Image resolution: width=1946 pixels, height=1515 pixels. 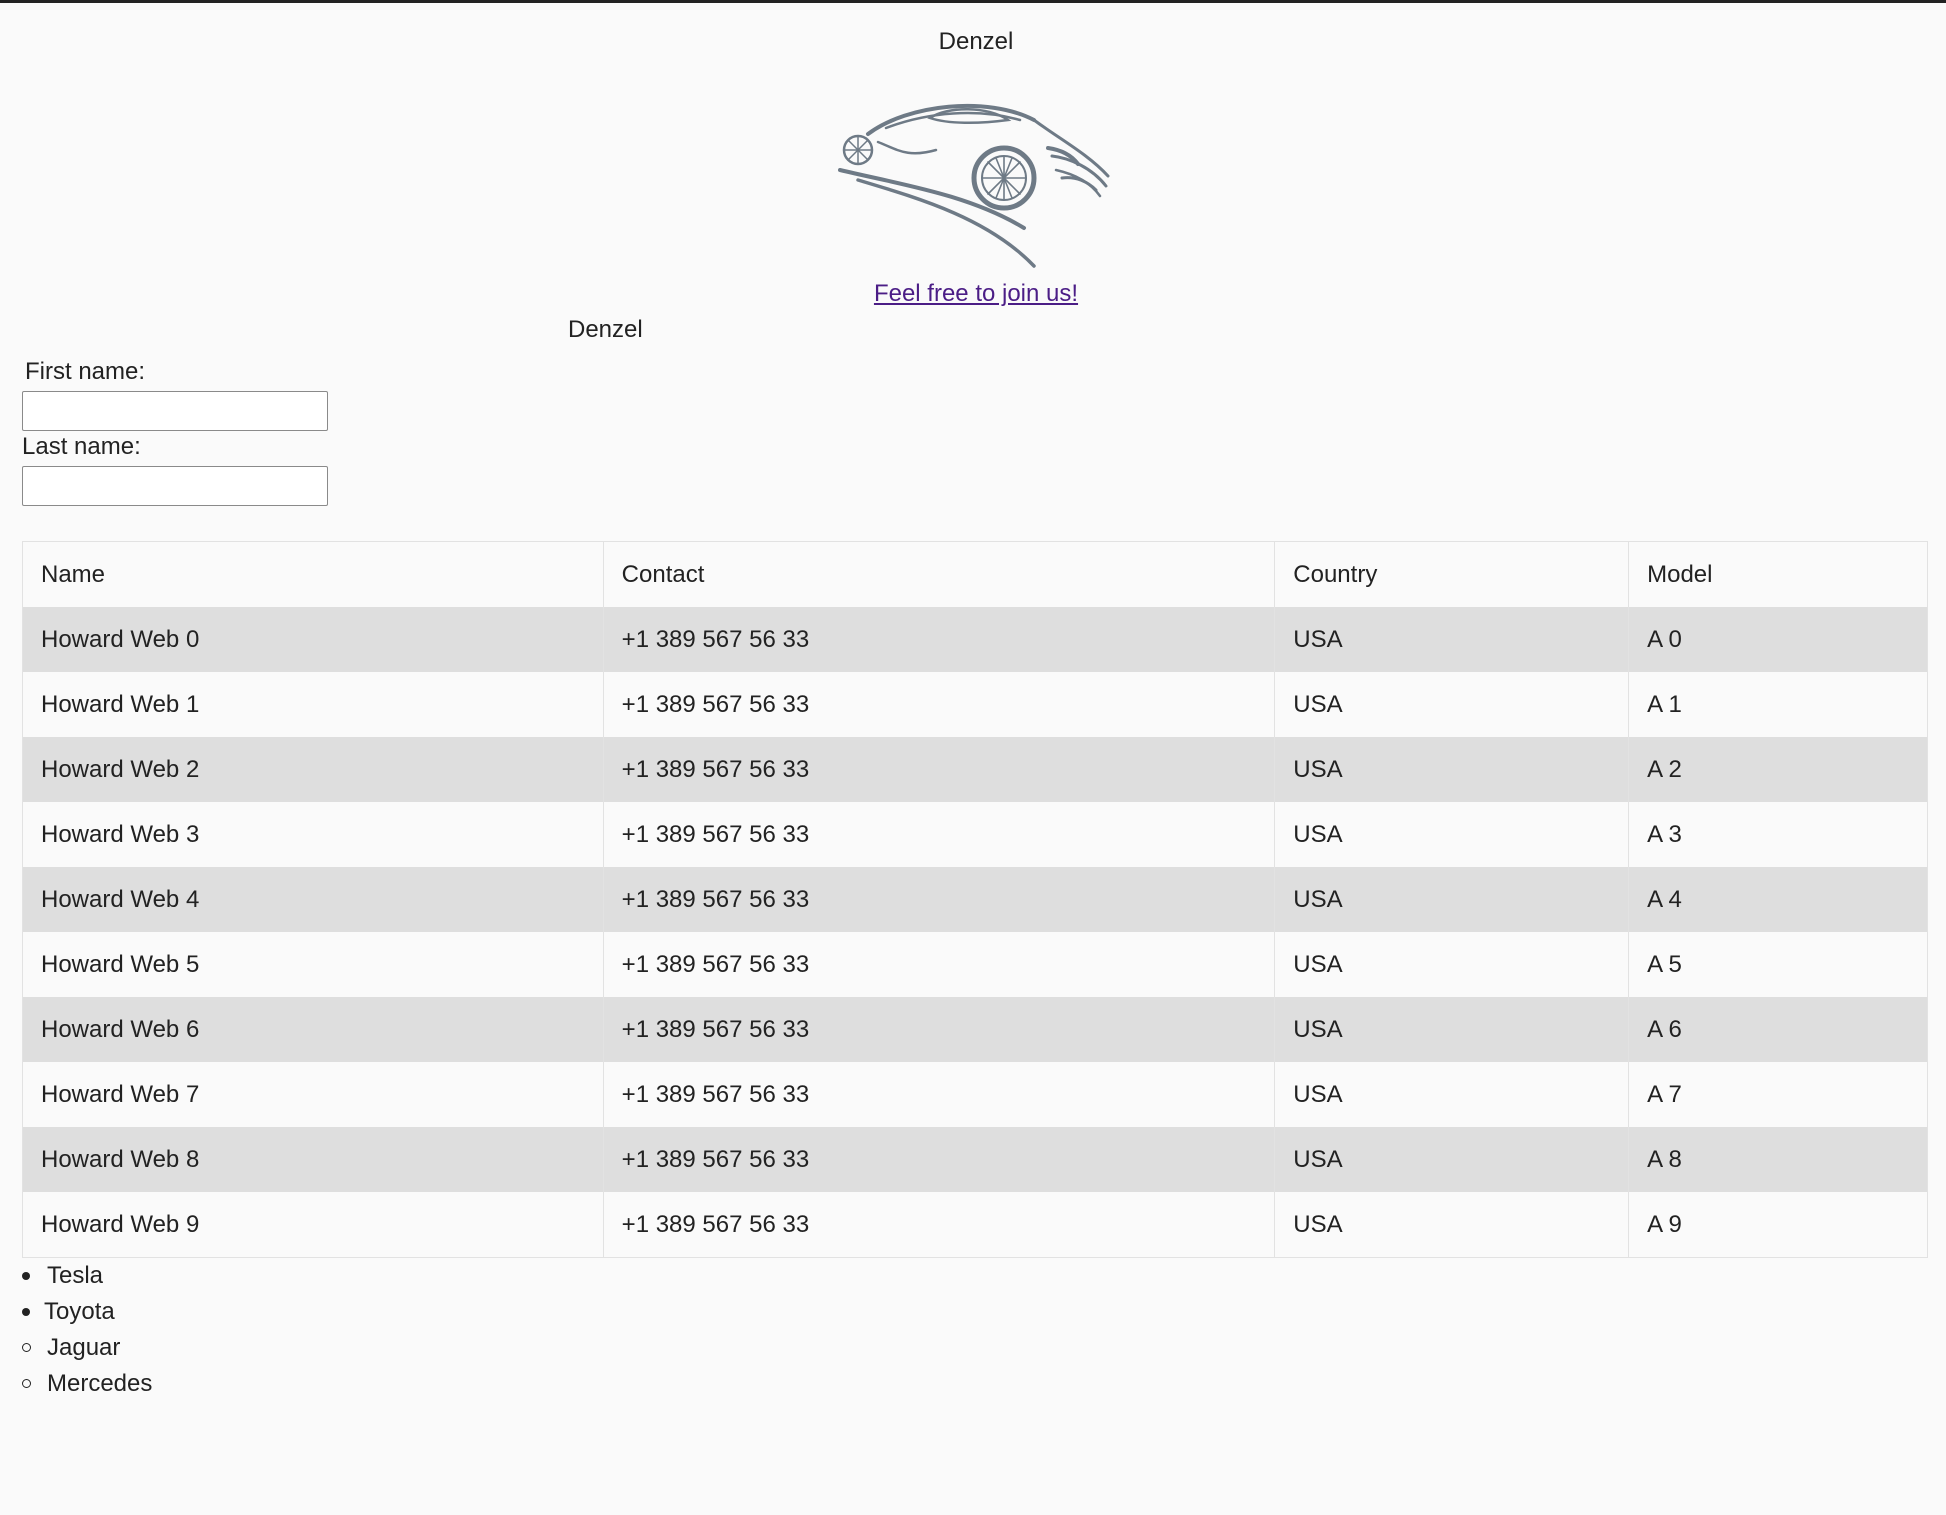 I want to click on table-row: Howard Web 2 +1 389 567 56 33 USA A 2, so click(x=975, y=769).